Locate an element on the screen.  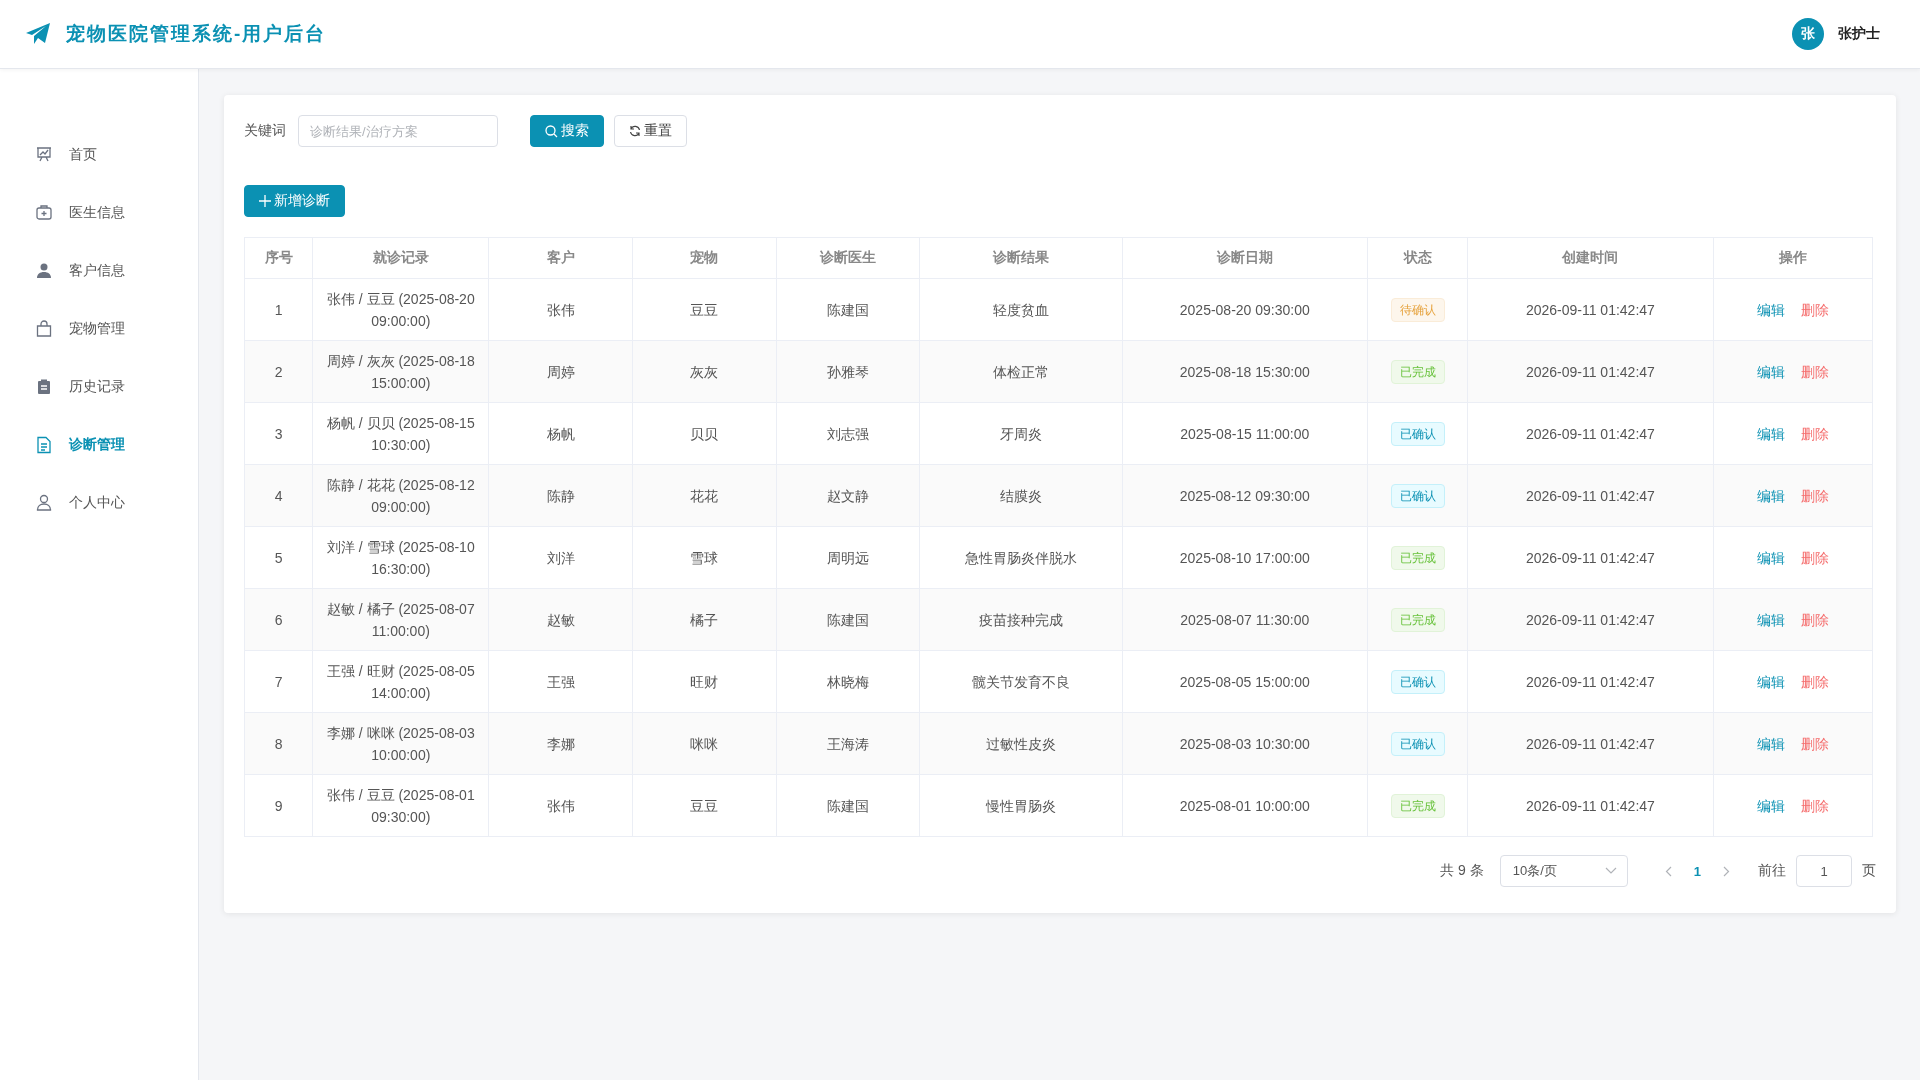
sidebar-item: 客户信息 is located at coordinates (99, 271).